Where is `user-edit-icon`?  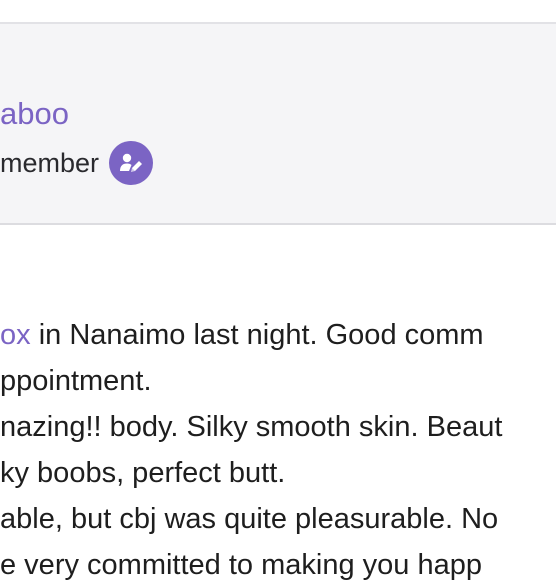
user-edit-icon is located at coordinates (131, 163).